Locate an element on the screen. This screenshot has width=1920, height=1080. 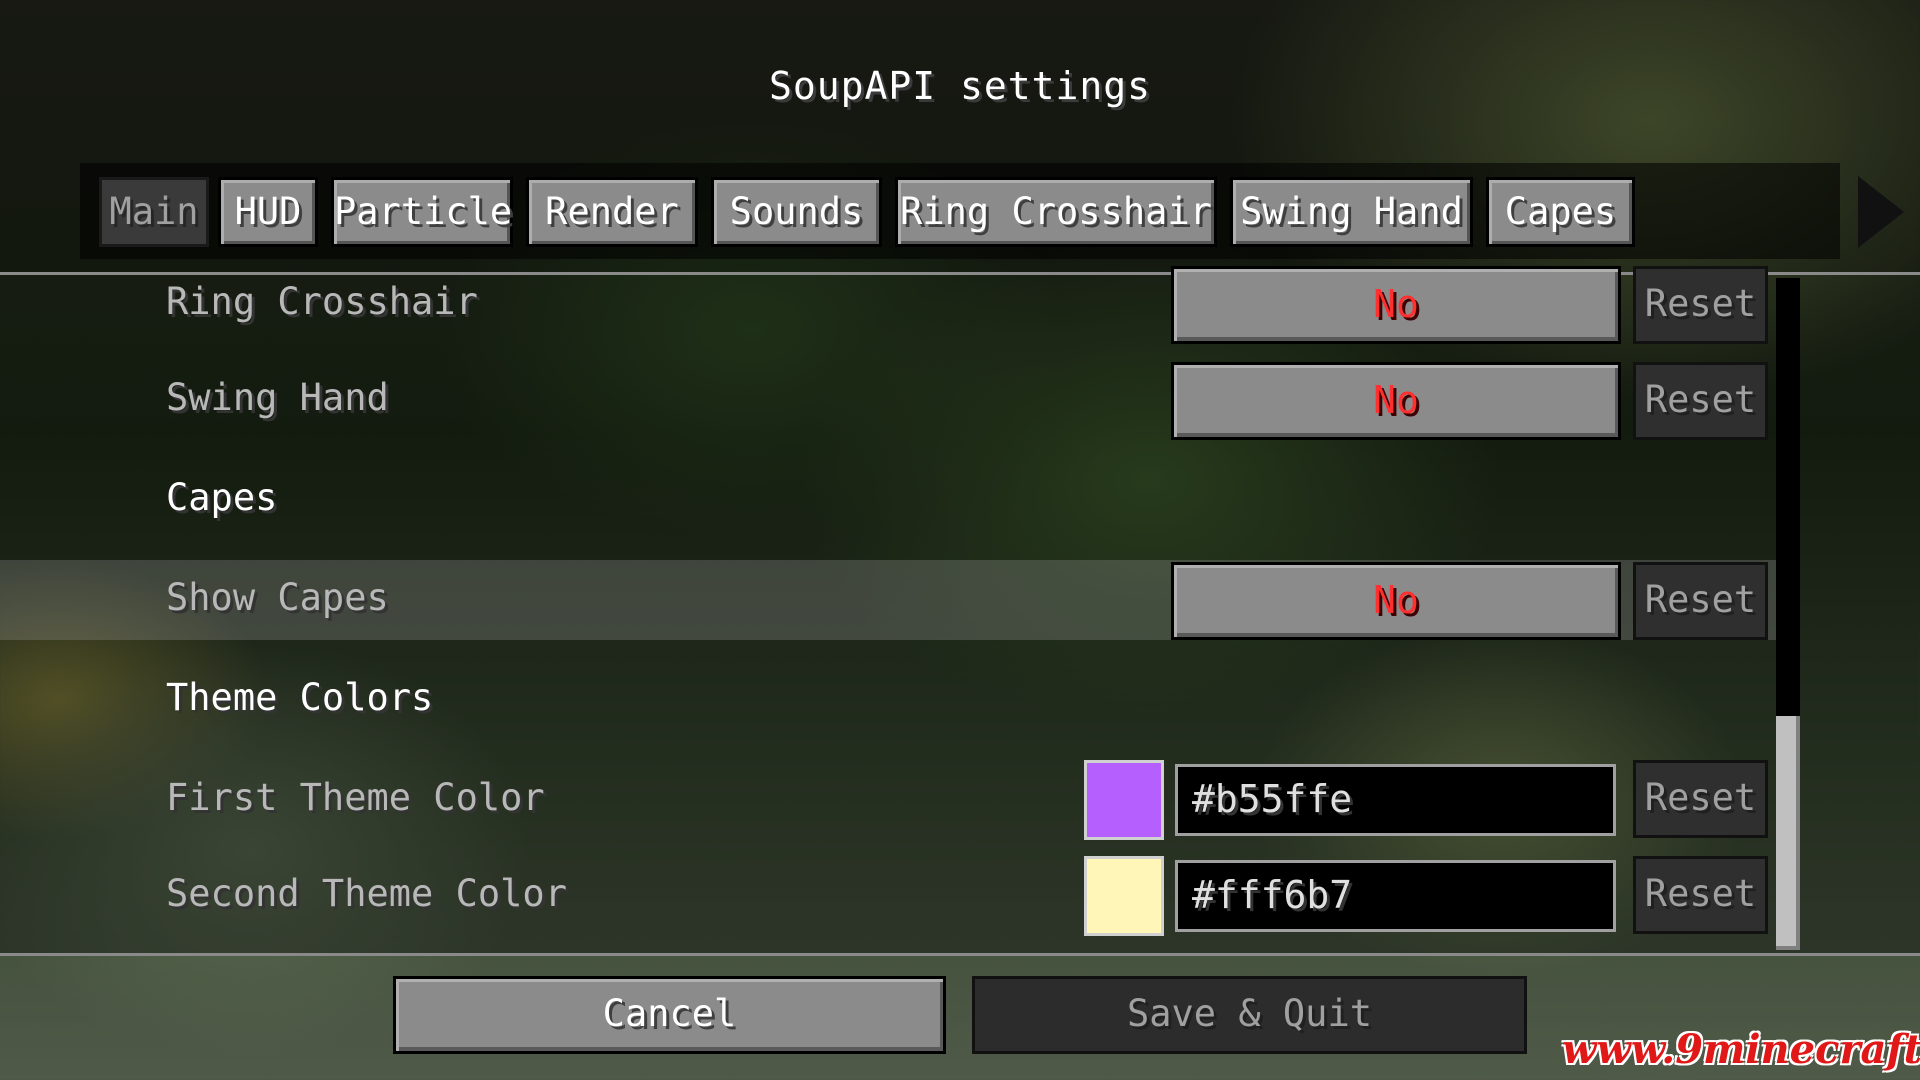
tab-main: Main is located at coordinates (154, 212).